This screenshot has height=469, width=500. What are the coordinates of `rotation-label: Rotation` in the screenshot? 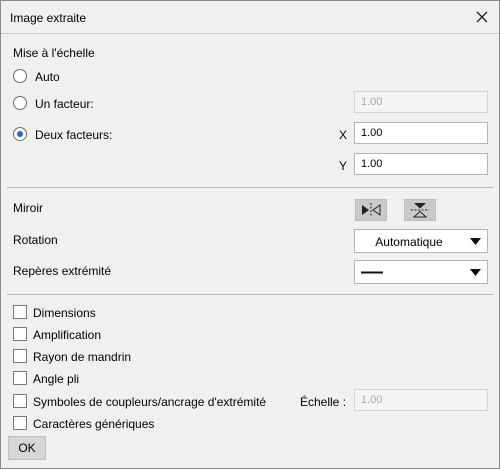 It's located at (35, 240).